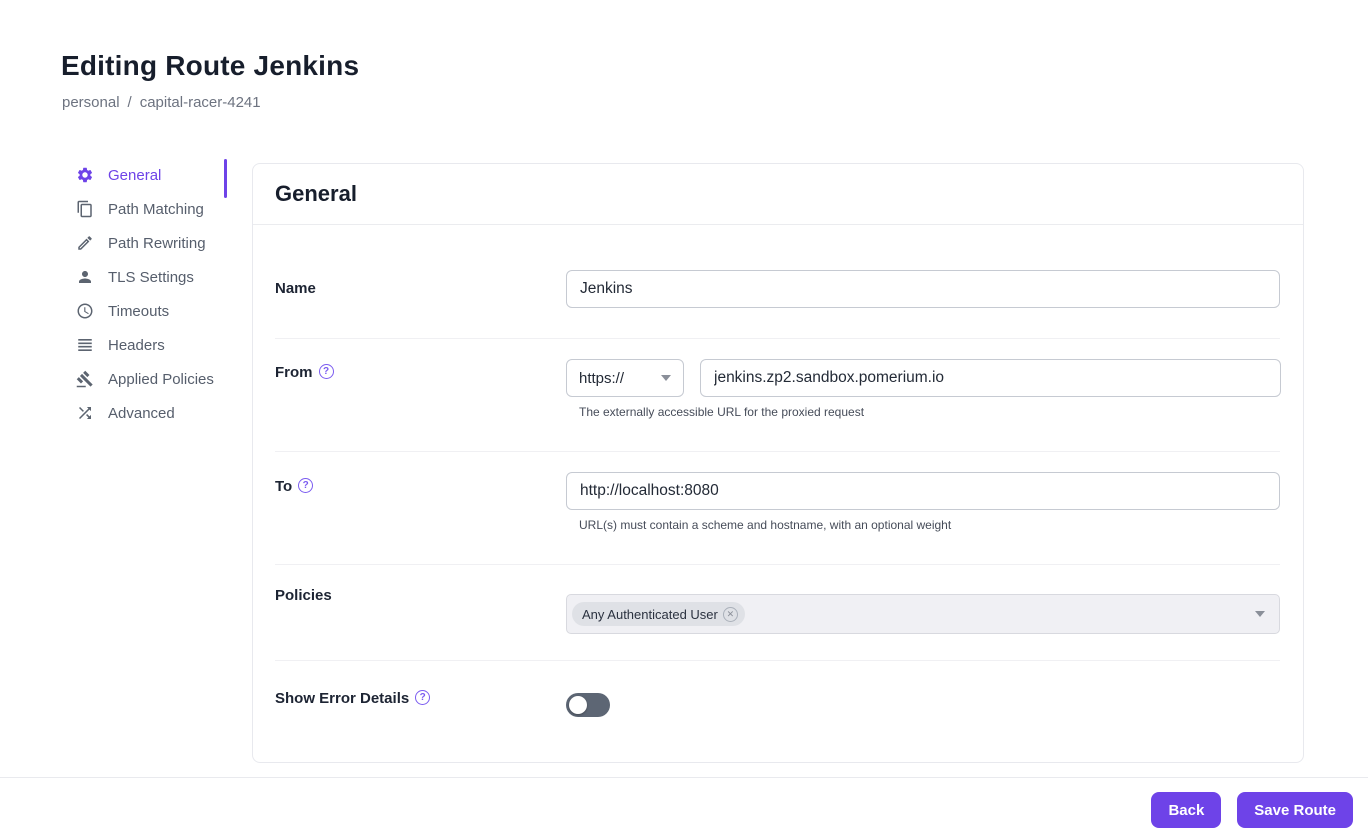 The image size is (1368, 832). Describe the element at coordinates (588, 705) in the screenshot. I see `show-error-details-toggle` at that location.